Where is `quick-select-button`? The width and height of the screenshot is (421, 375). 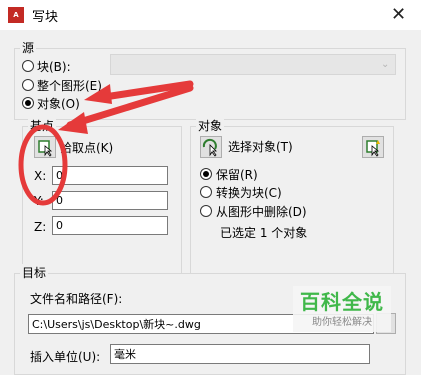
quick-select-button is located at coordinates (373, 147).